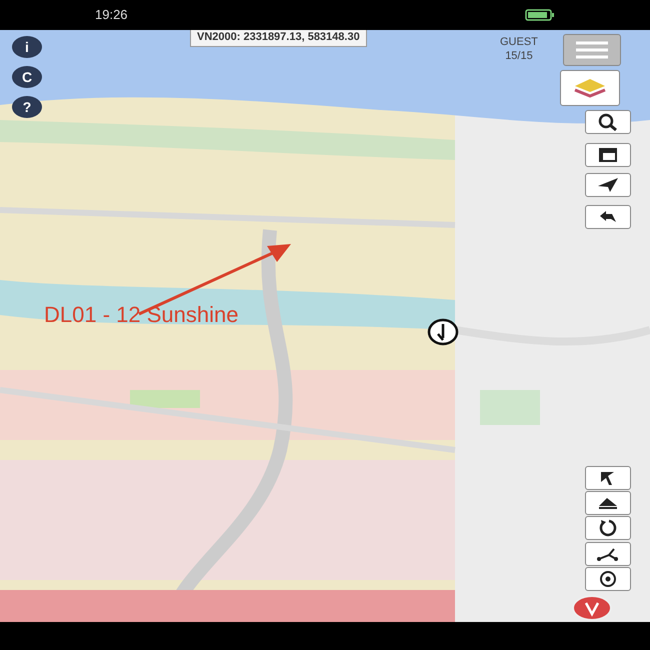  I want to click on target-icon, so click(608, 579).